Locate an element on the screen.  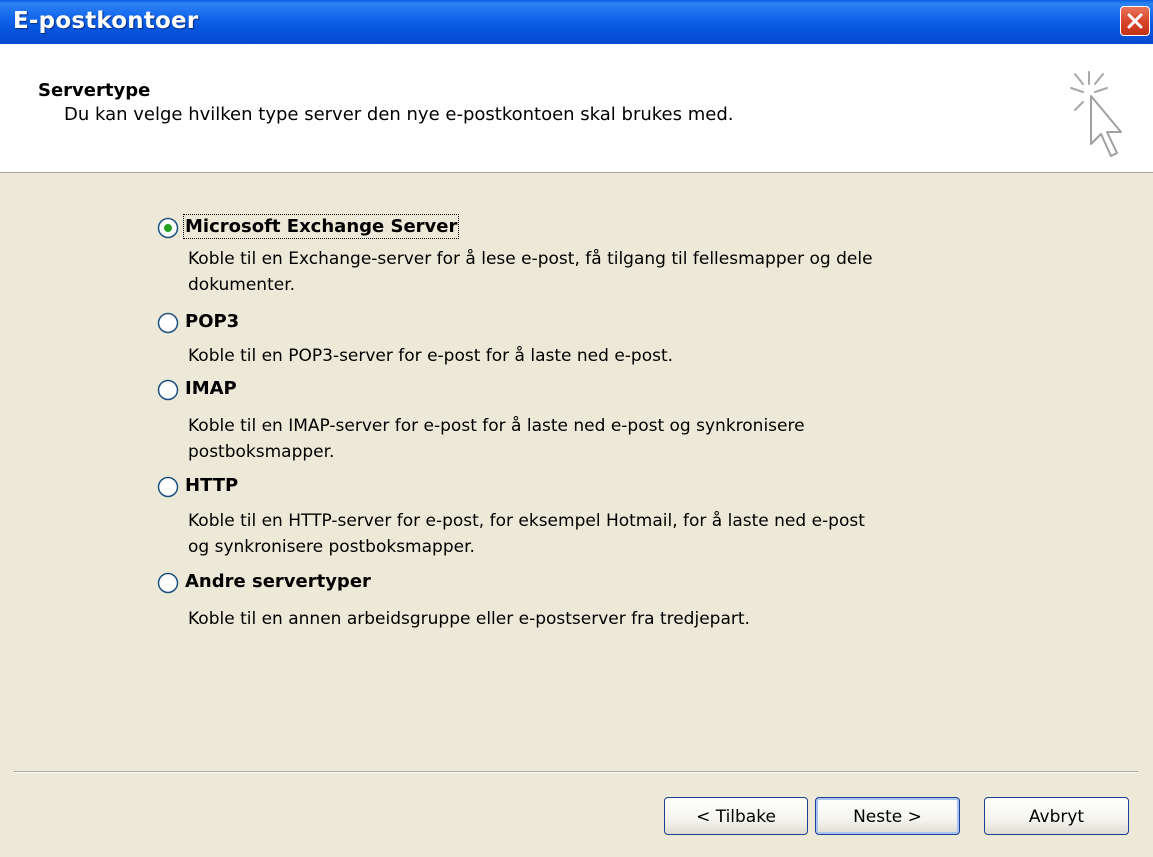
page-title: Servertype is located at coordinates (94, 90).